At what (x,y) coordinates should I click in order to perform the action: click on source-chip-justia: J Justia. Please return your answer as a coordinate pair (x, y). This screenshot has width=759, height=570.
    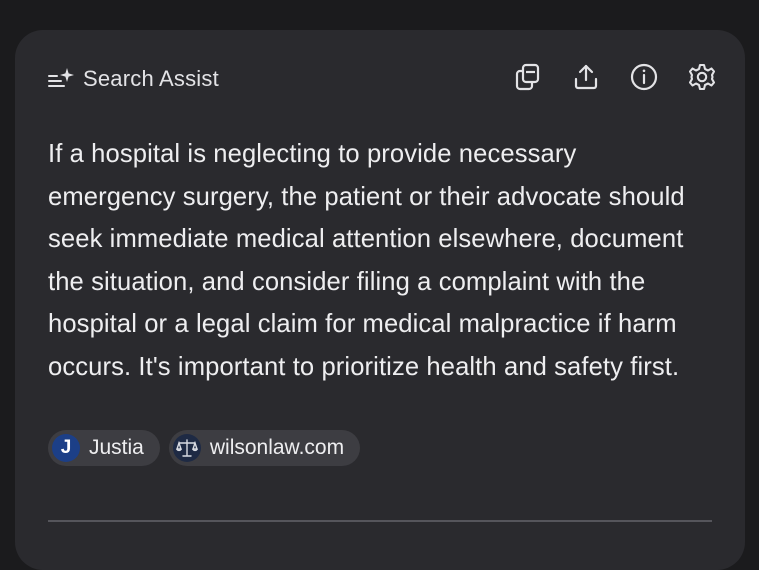
    Looking at the image, I should click on (104, 448).